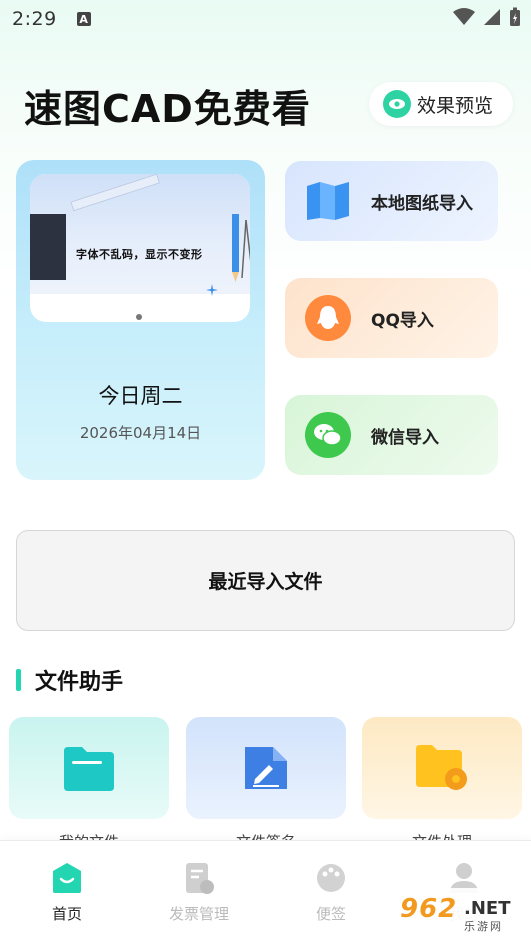 This screenshot has width=531, height=944. I want to click on status-time: 2:29, so click(34, 19).